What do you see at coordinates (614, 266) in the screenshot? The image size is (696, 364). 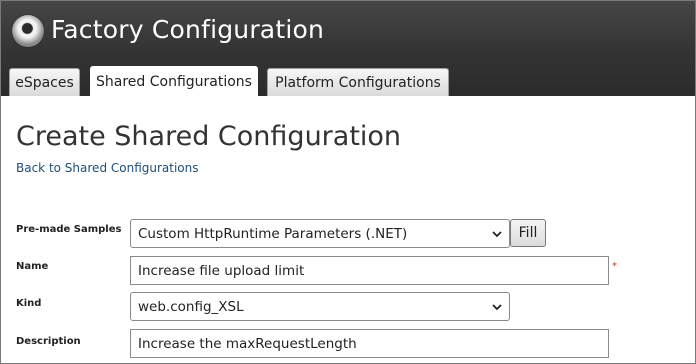 I see `required-marker: *` at bounding box center [614, 266].